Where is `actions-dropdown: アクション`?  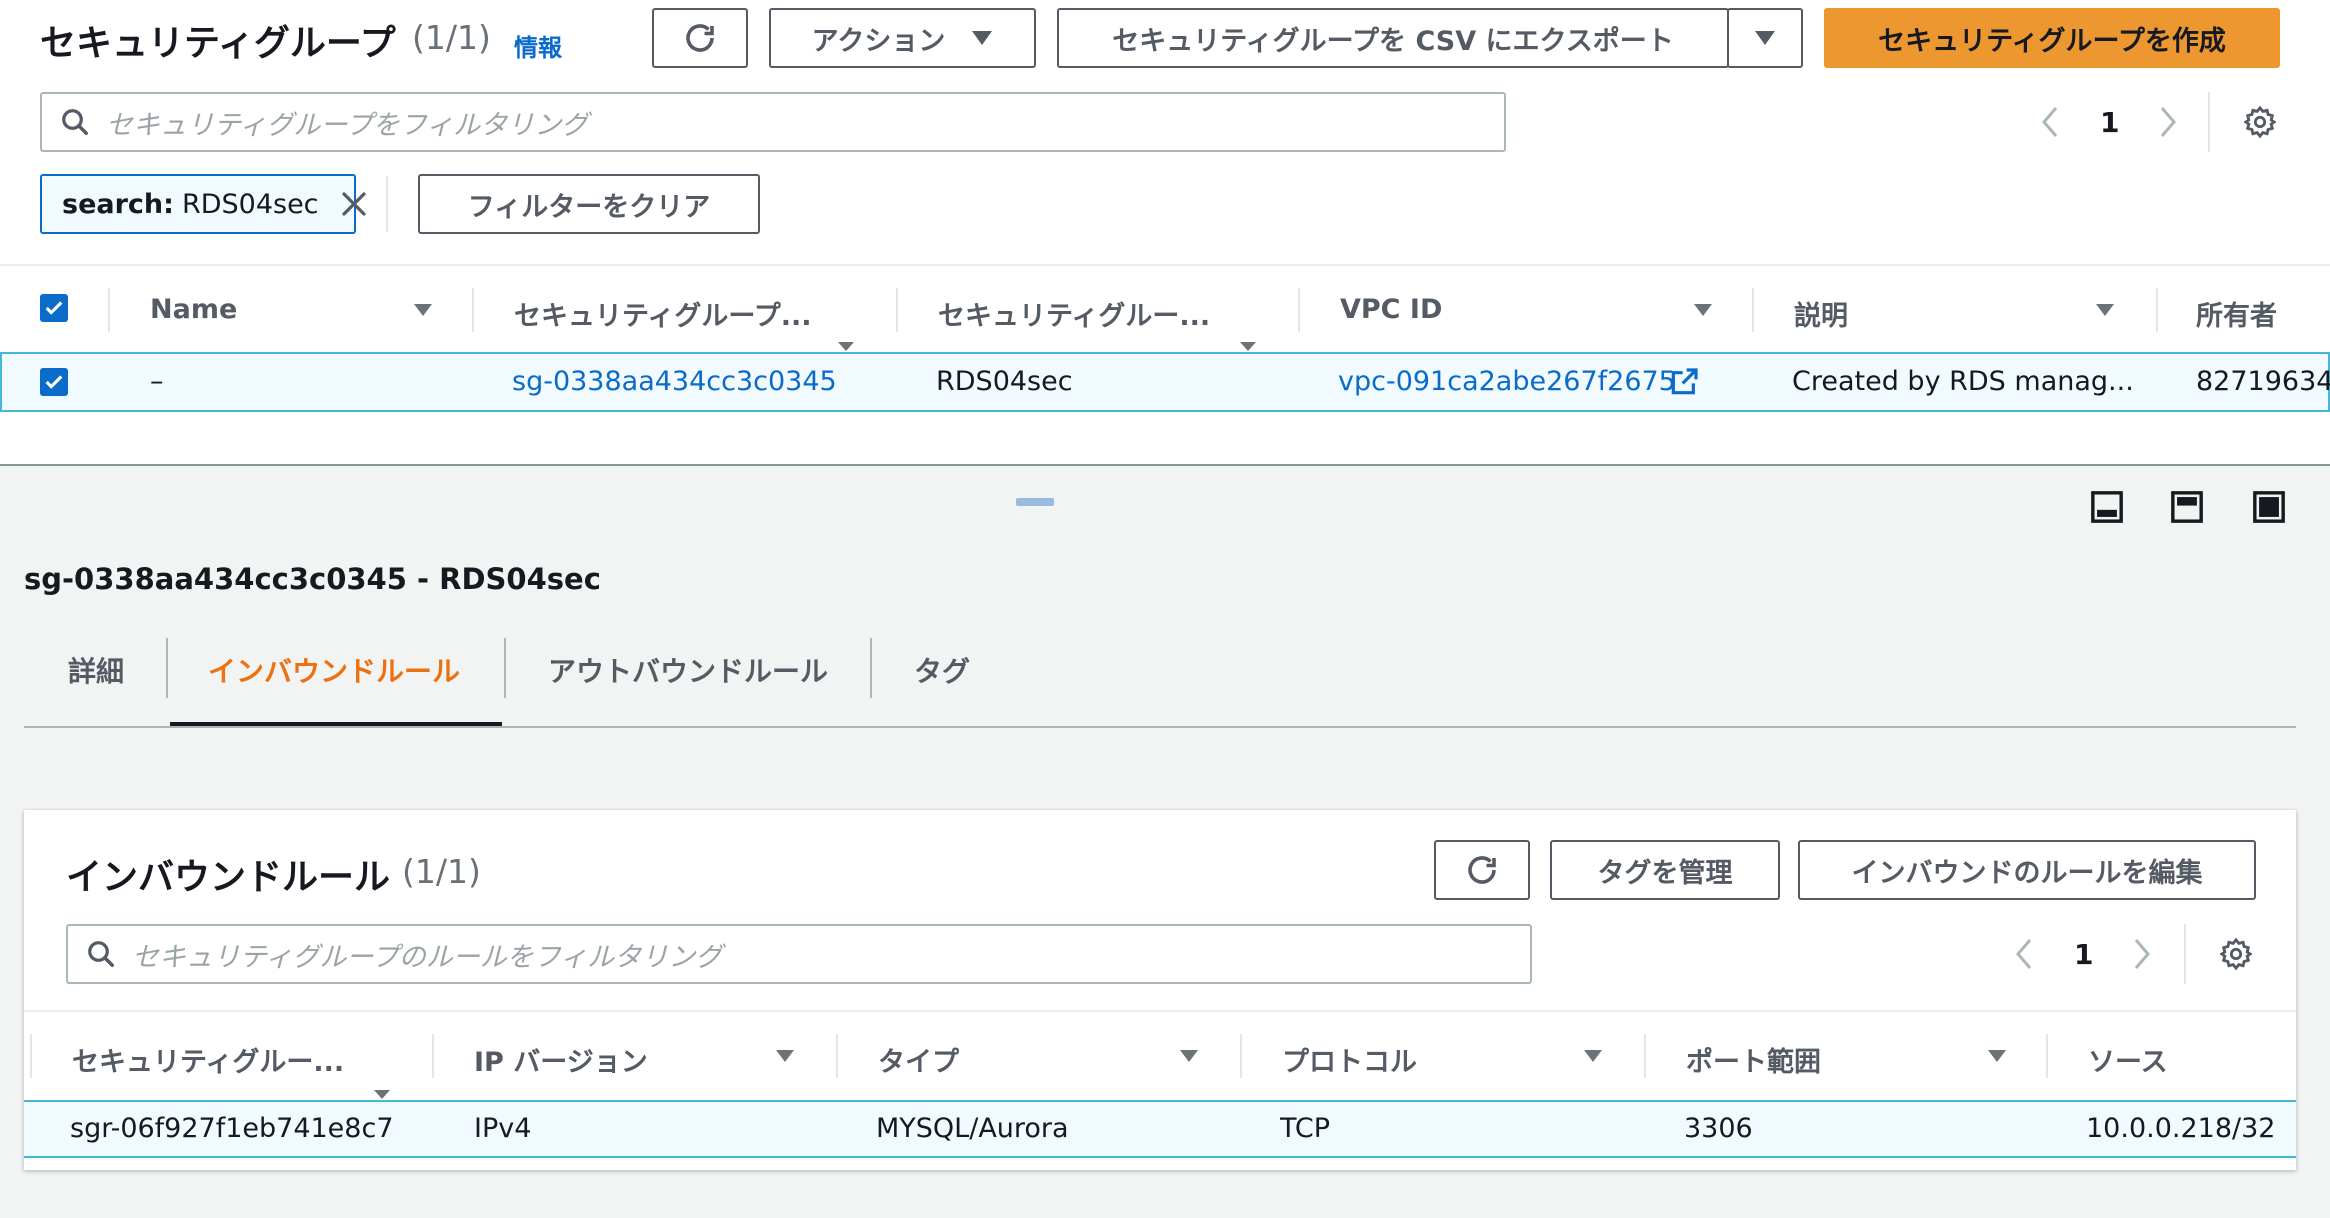
actions-dropdown: アクション is located at coordinates (902, 38).